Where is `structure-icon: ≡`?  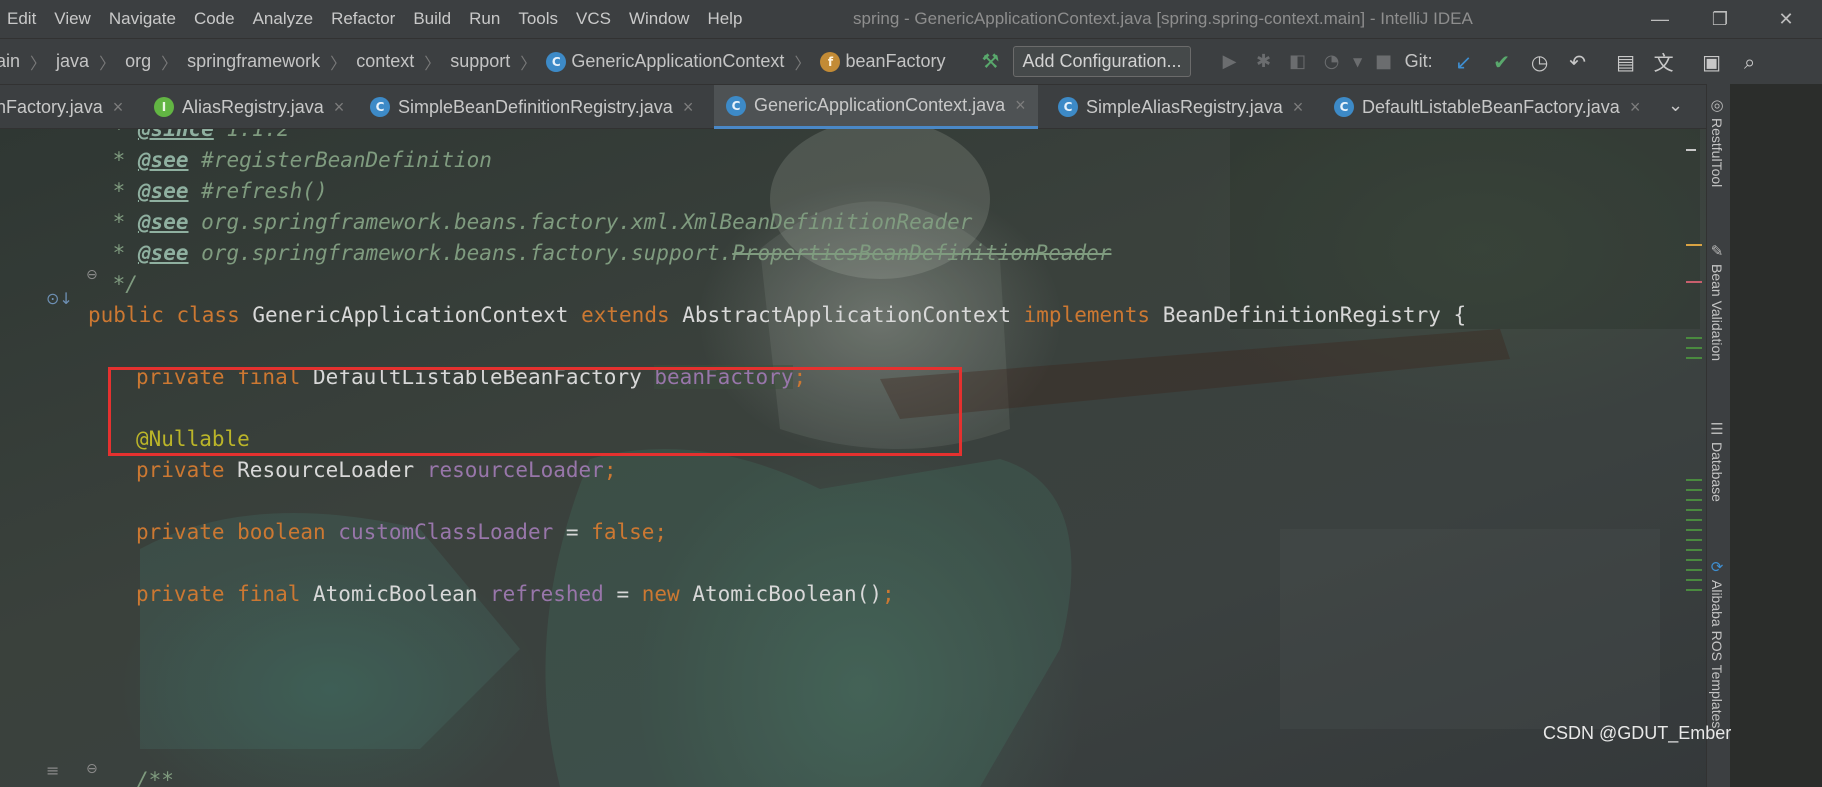 structure-icon: ≡ is located at coordinates (52, 770).